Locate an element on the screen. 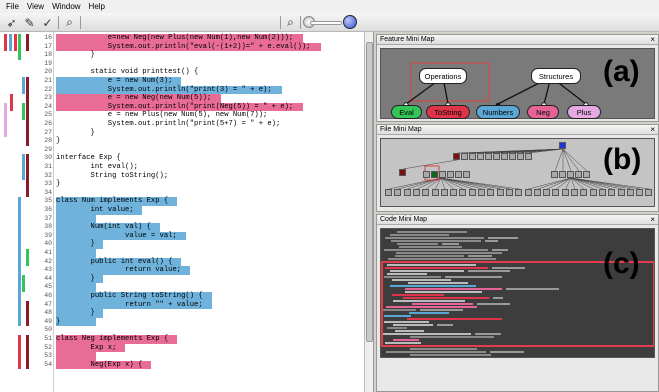 The height and width of the screenshot is (392, 659). code-line: return "" + value; is located at coordinates (129, 305).